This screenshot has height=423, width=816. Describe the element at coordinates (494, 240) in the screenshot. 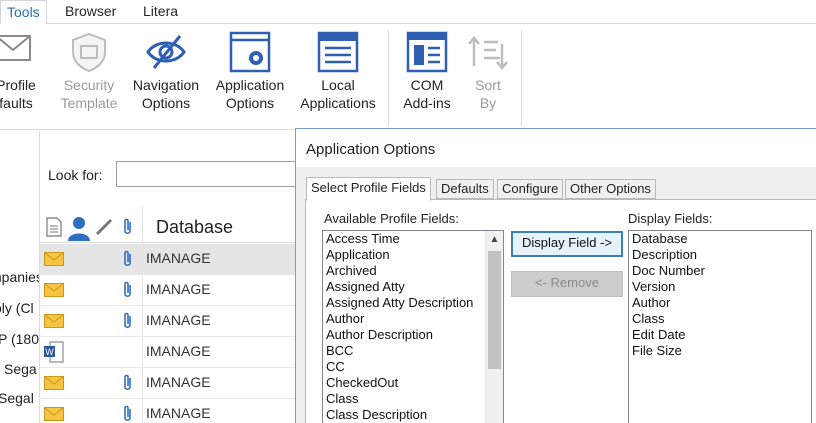

I see `scroll-up-icon: ▲` at that location.